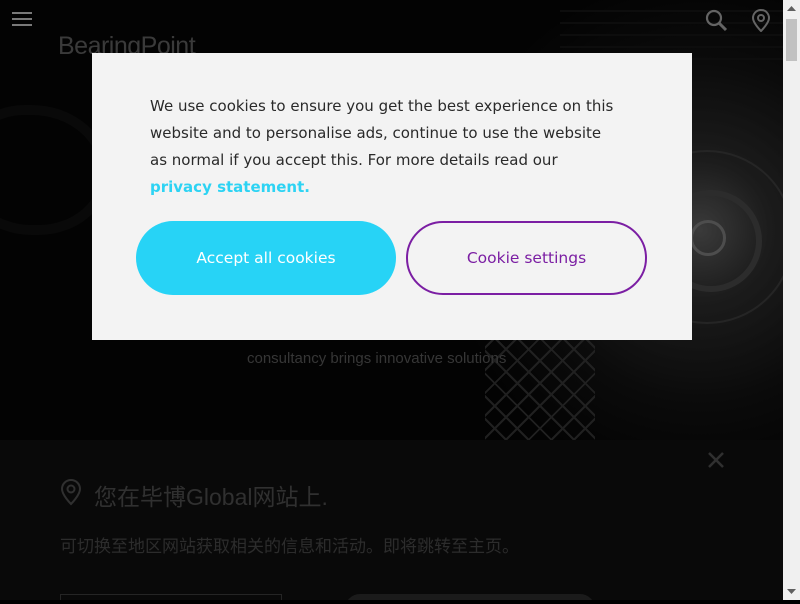 The height and width of the screenshot is (604, 800). What do you see at coordinates (791, 300) in the screenshot?
I see `vertical-scrollbar` at bounding box center [791, 300].